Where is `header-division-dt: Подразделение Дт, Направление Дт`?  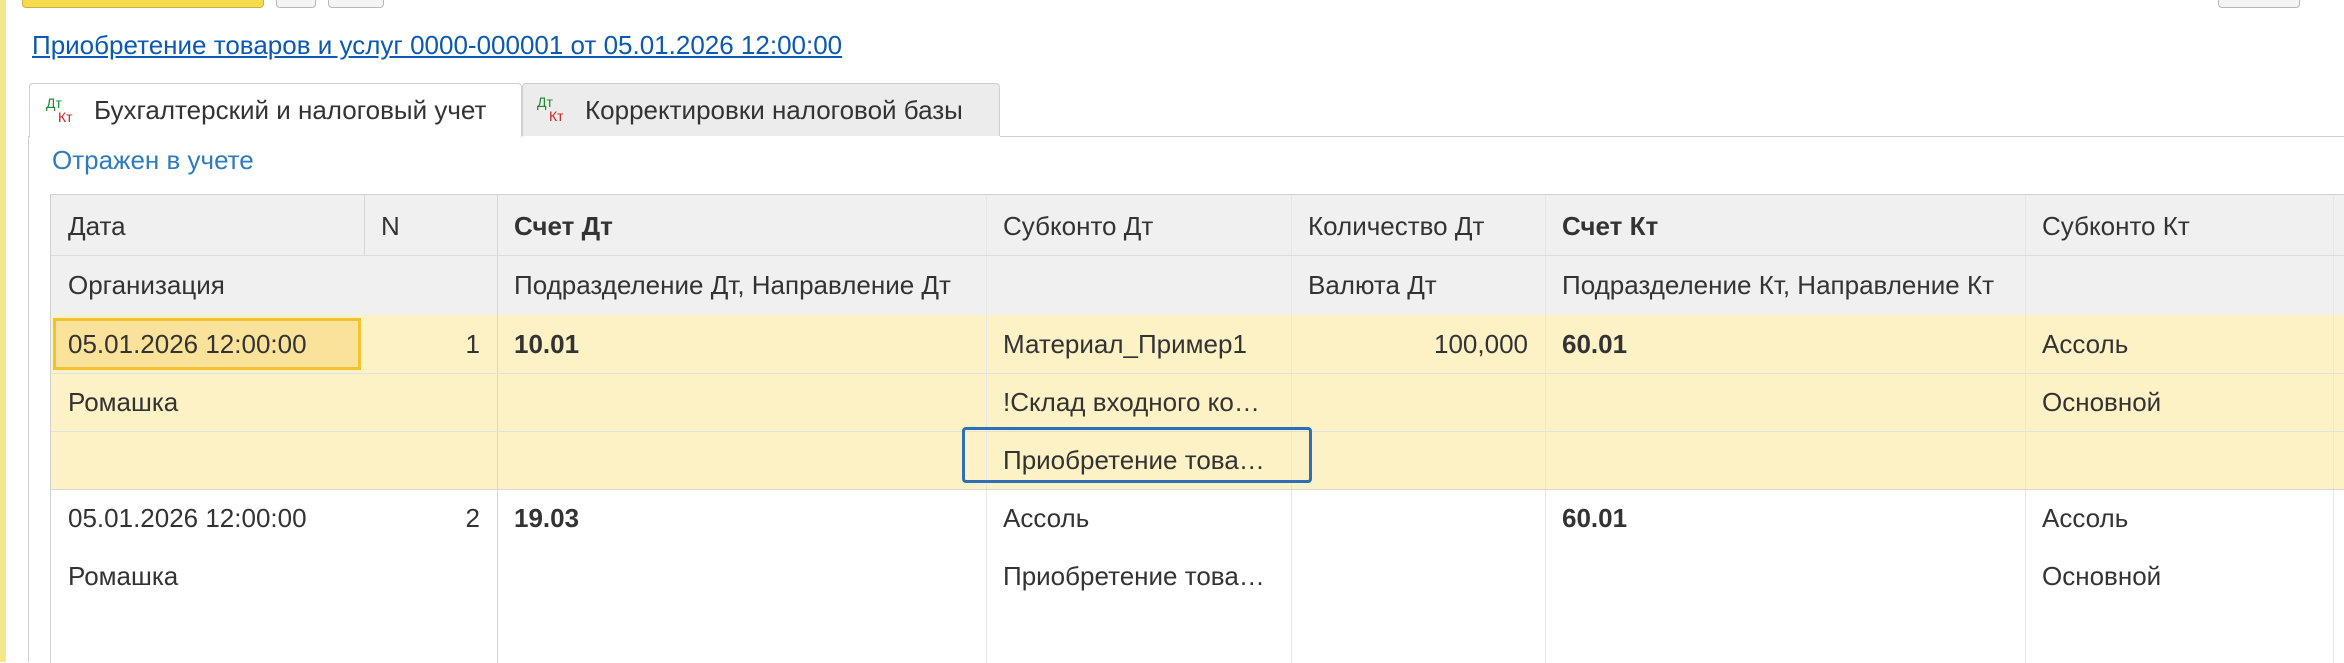
header-division-dt: Подразделение Дт, Направление Дт is located at coordinates (741, 285).